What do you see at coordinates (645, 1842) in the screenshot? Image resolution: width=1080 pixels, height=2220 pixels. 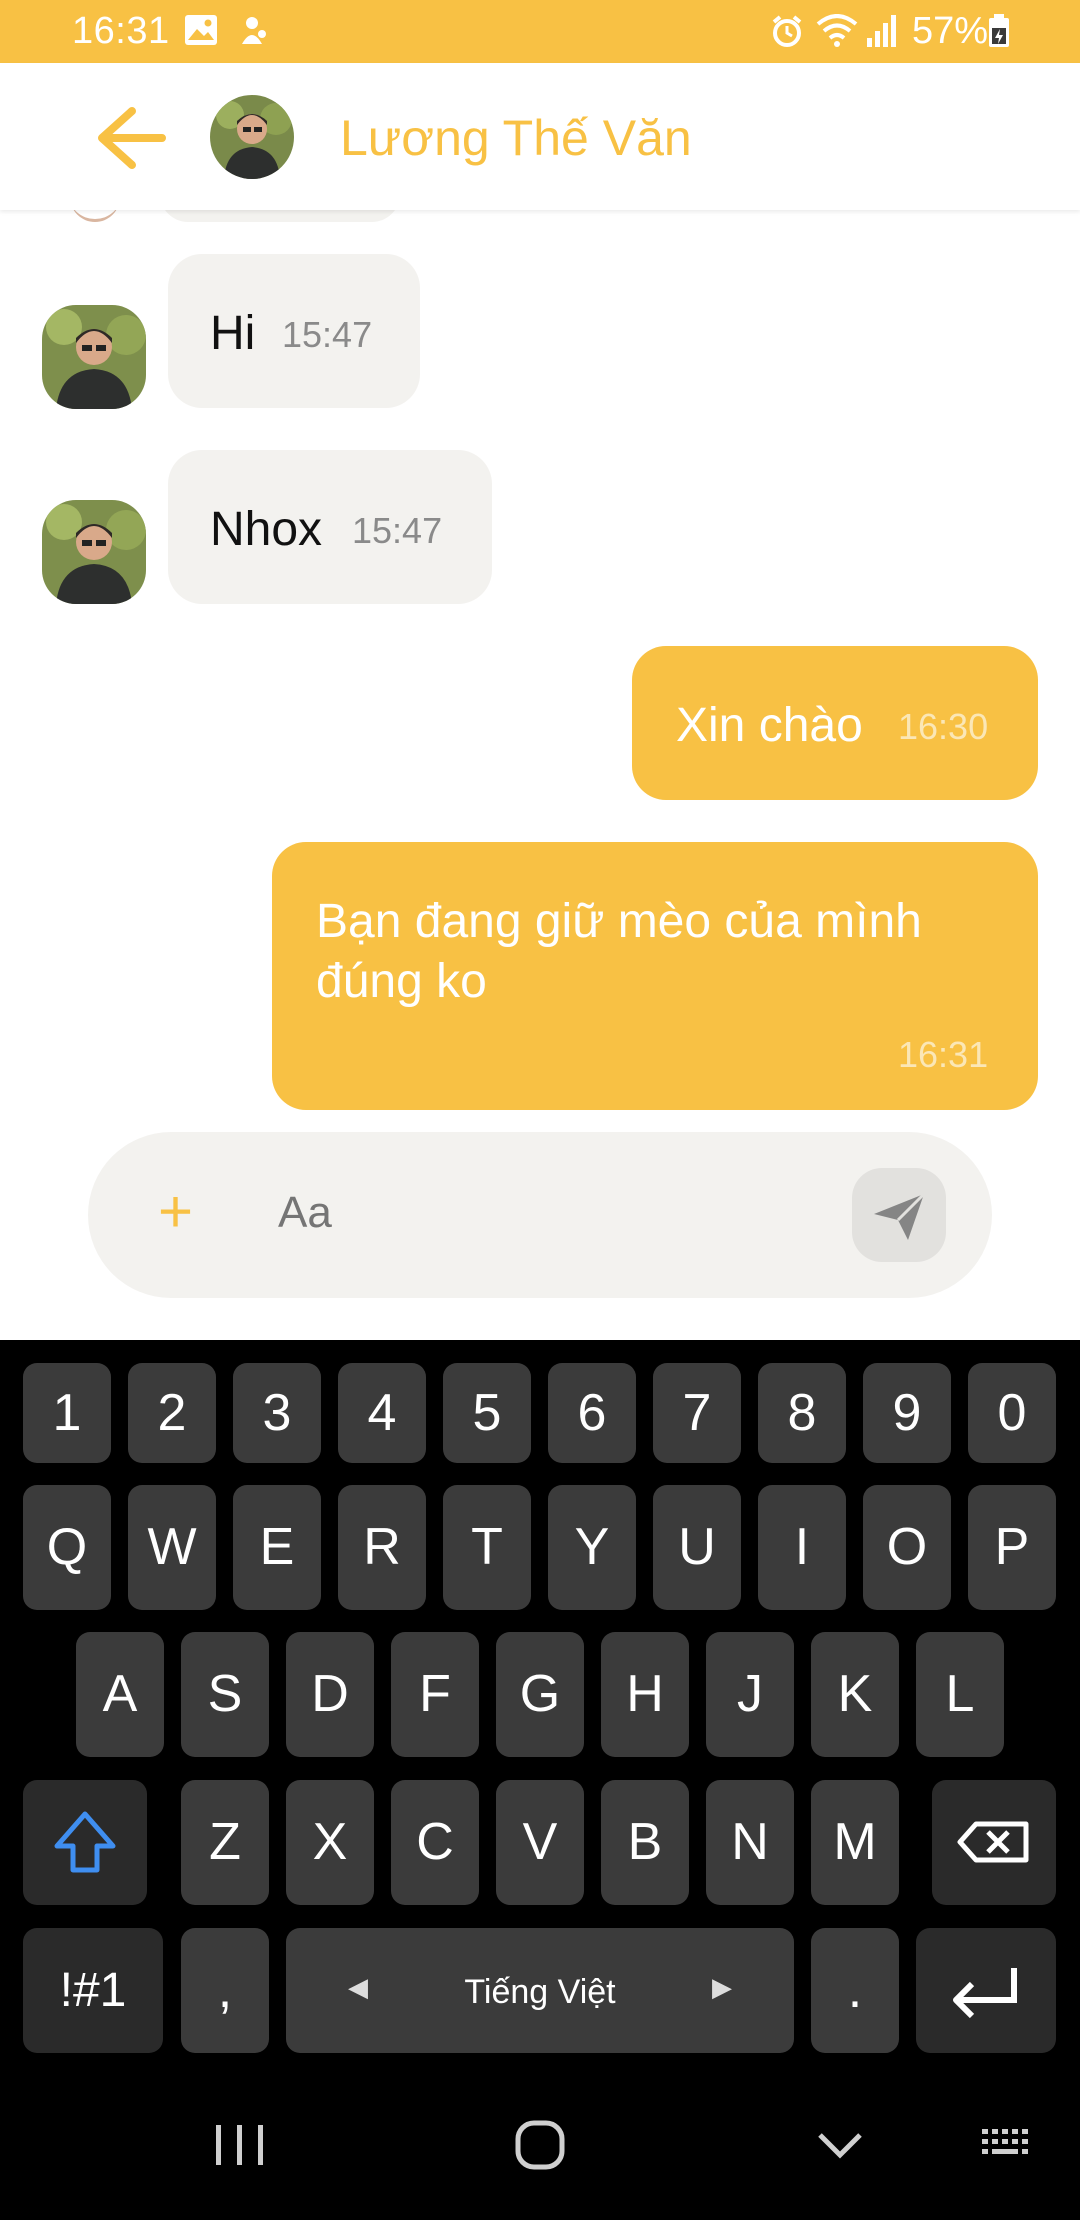 I see `key-b: B` at bounding box center [645, 1842].